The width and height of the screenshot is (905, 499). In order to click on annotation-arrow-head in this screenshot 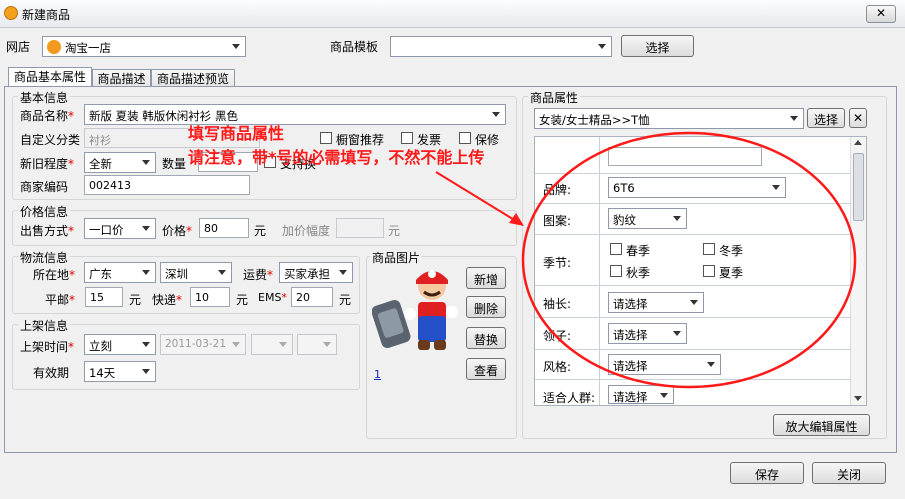, I will do `click(516, 219)`.